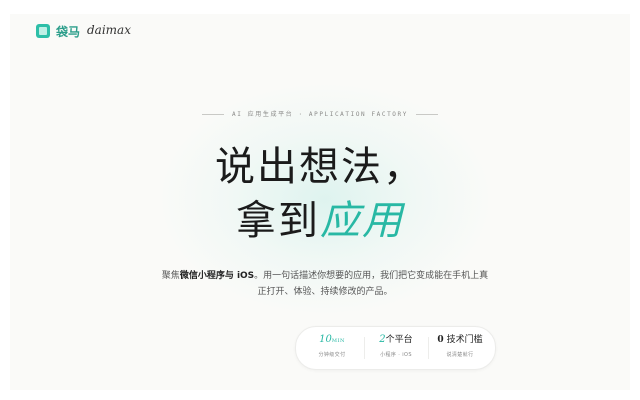  What do you see at coordinates (320, 31) in the screenshot?
I see `top-bar: 袋马 daimax` at bounding box center [320, 31].